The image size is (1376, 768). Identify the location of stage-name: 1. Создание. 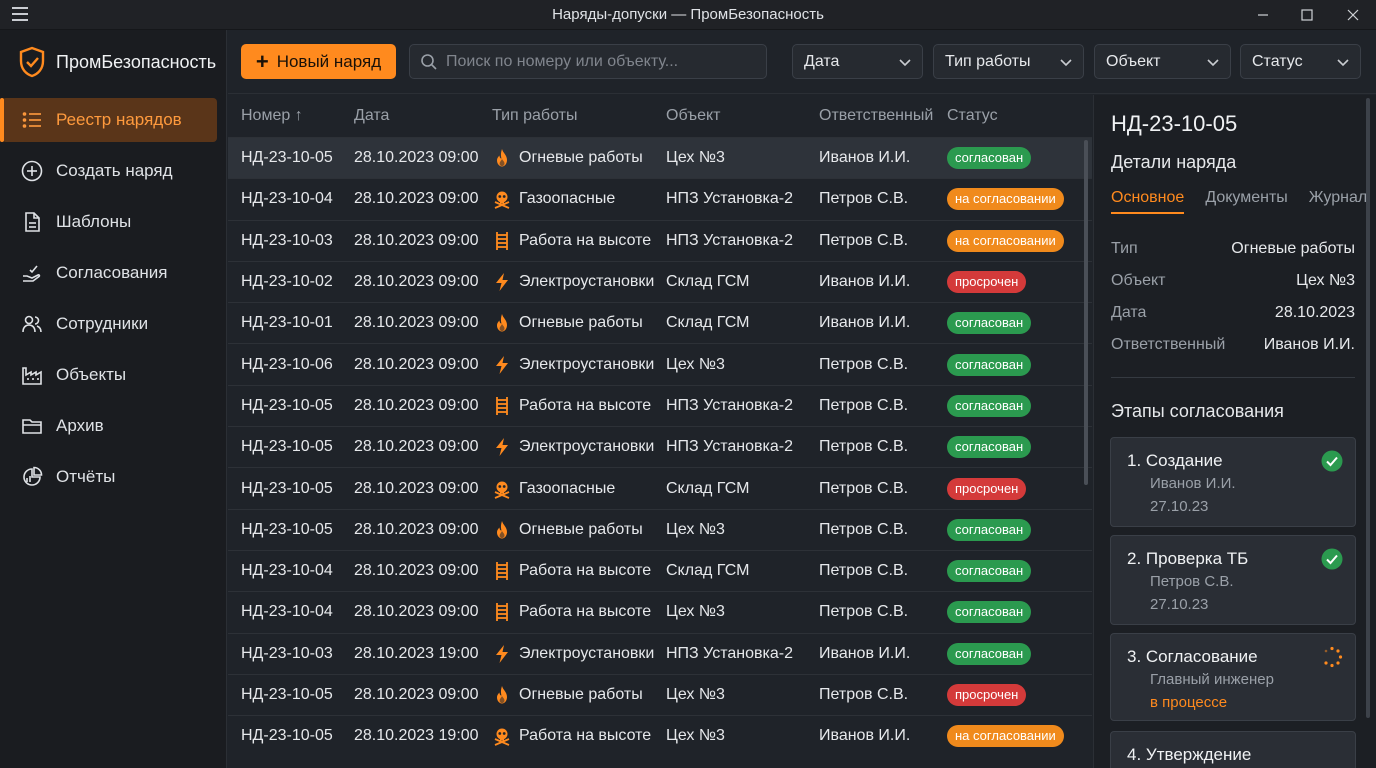
(1175, 460).